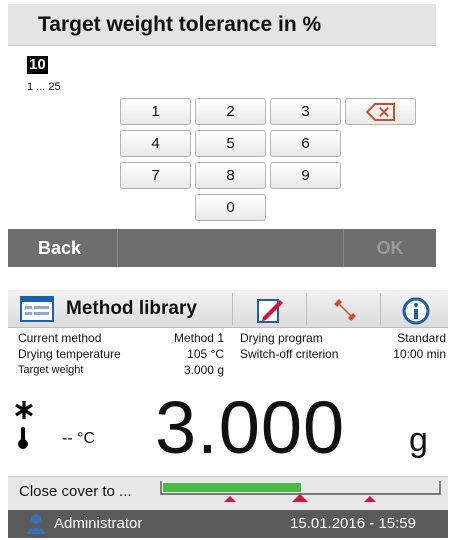  What do you see at coordinates (24, 412) in the screenshot?
I see `stability-asterisk-icon` at bounding box center [24, 412].